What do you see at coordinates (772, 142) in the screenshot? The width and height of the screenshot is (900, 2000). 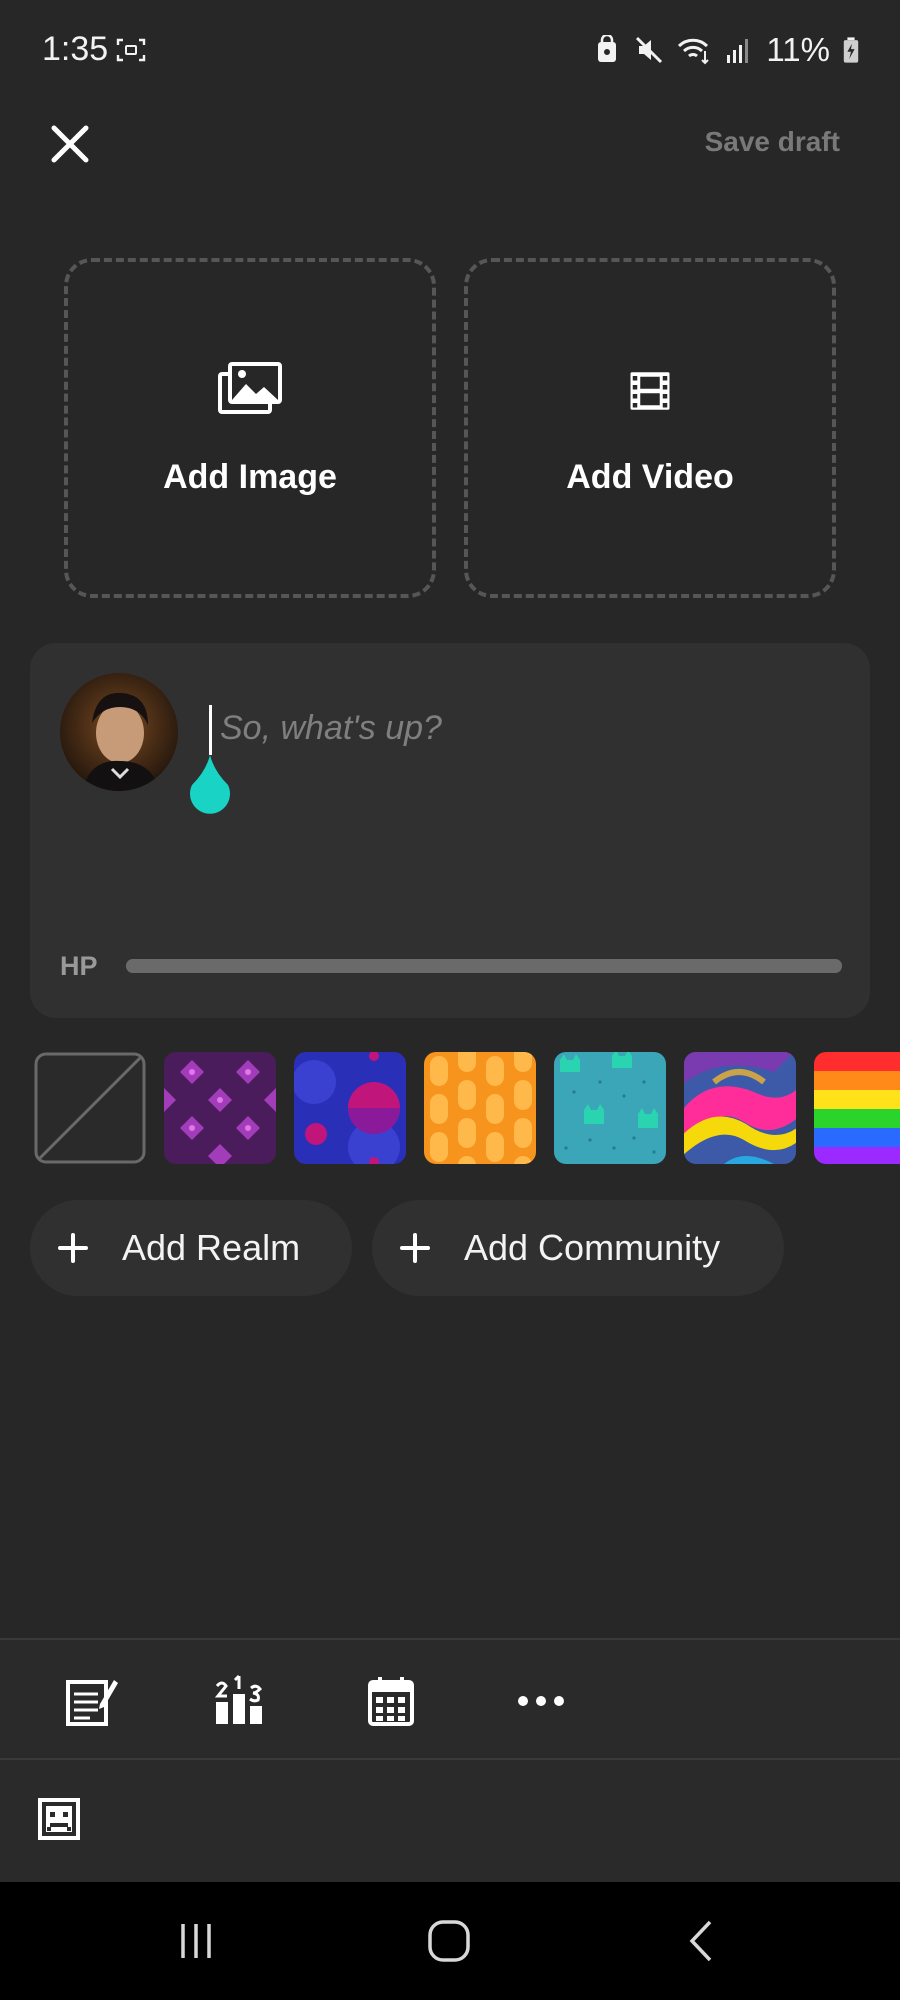 I see `save-draft-button: Save draft` at bounding box center [772, 142].